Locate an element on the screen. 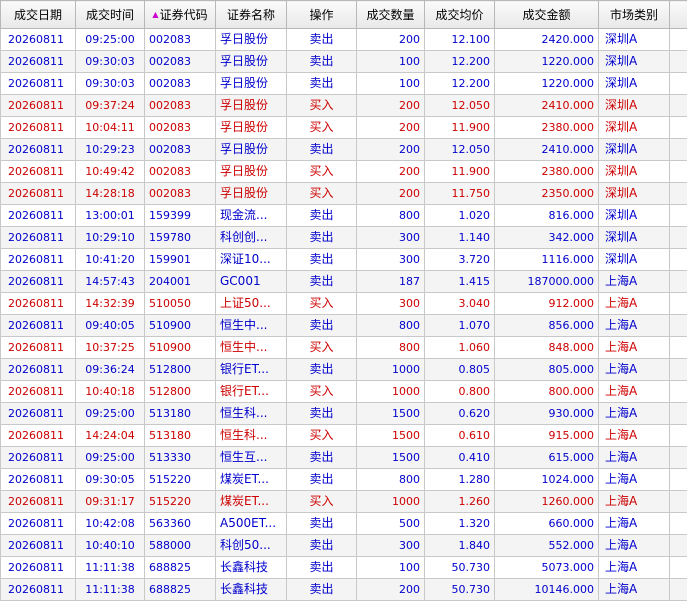 The image size is (687, 606). col-header-code: ▲证券代码 is located at coordinates (180, 14).